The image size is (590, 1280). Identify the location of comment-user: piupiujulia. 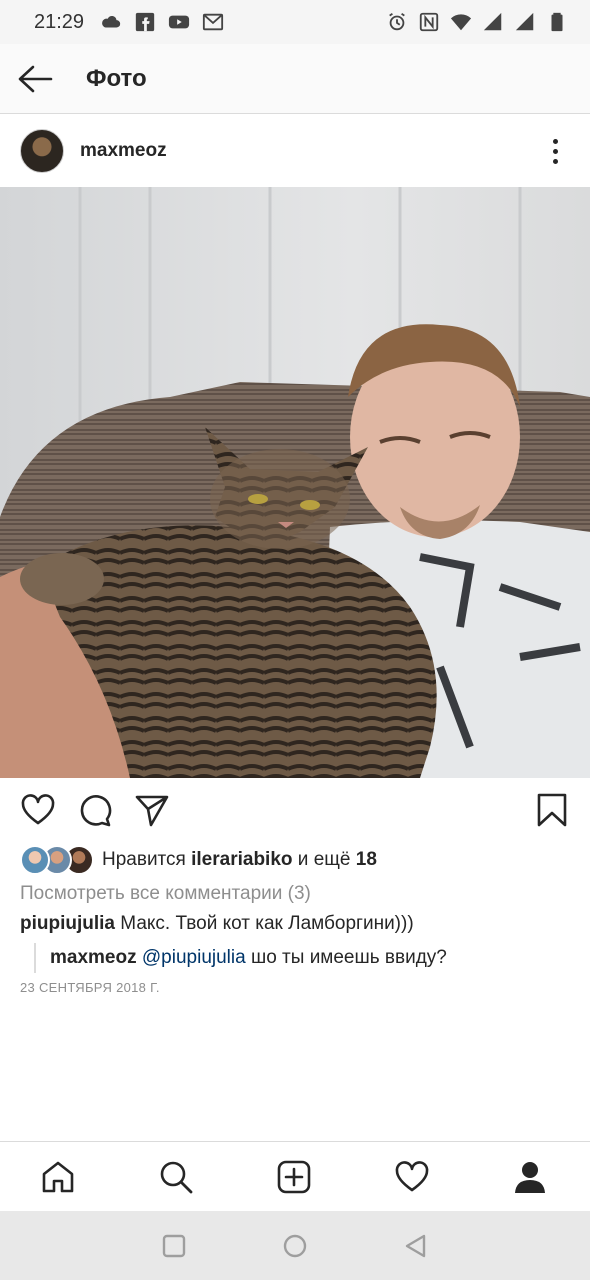
(67, 923).